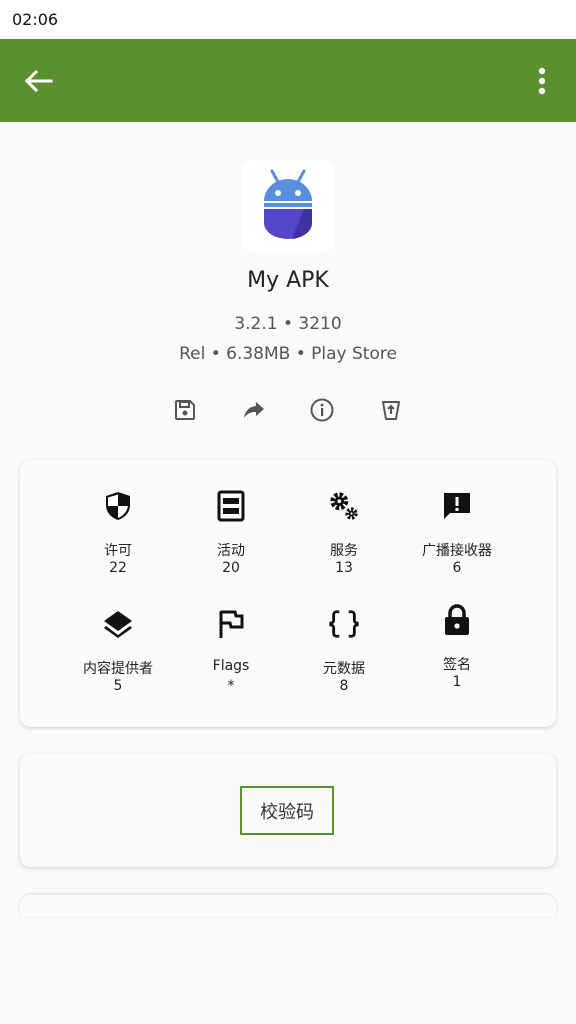 Image resolution: width=576 pixels, height=1024 pixels. I want to click on checksum-button: 校验码, so click(287, 810).